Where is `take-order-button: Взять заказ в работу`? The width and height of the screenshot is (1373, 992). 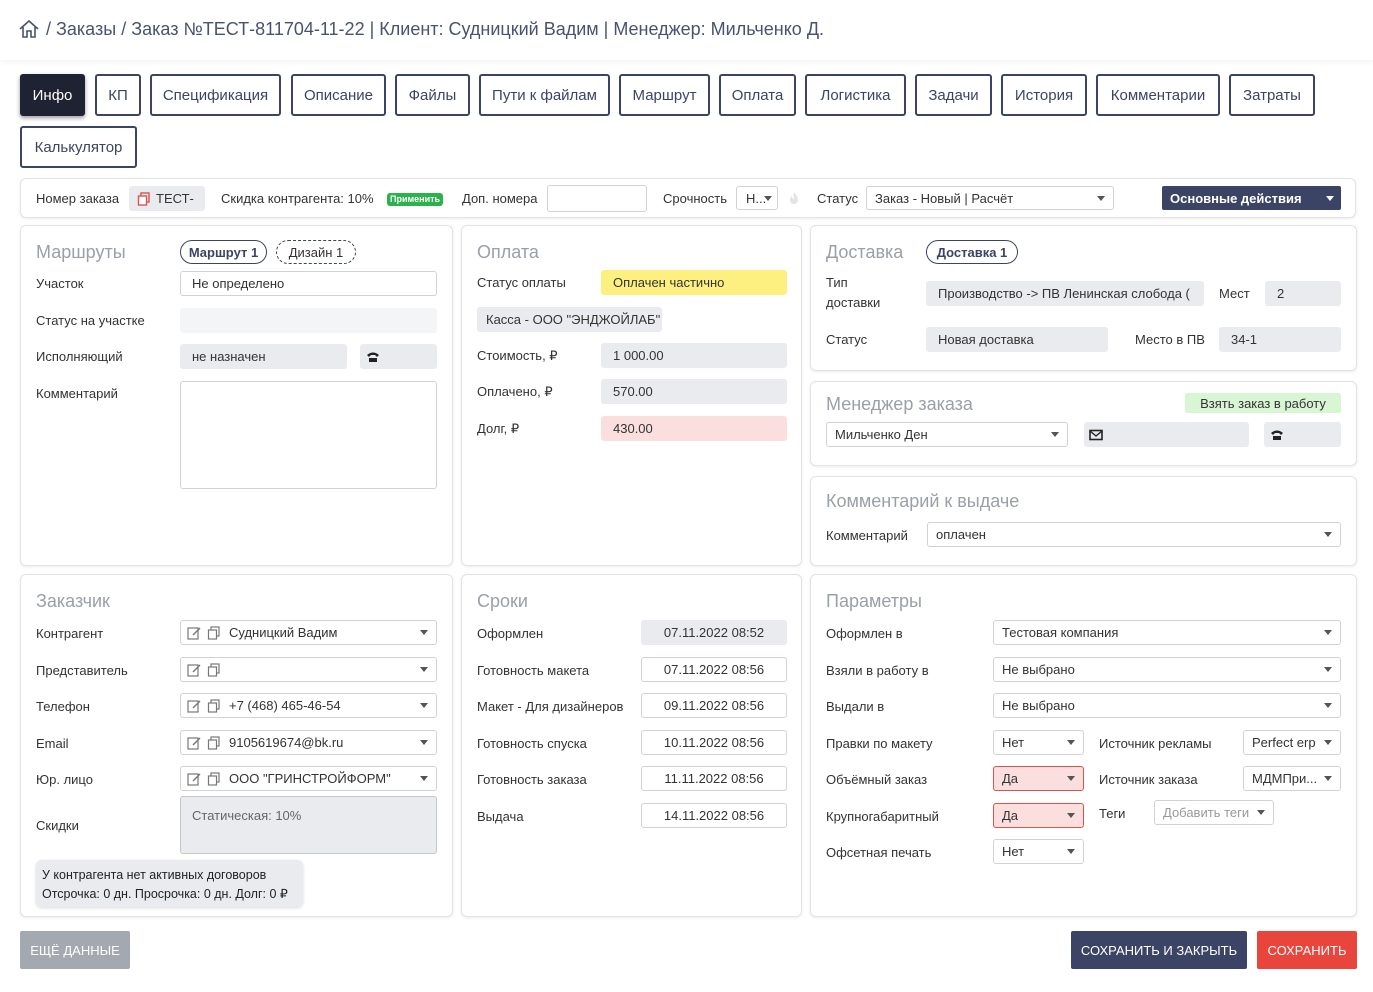 take-order-button: Взять заказ в работу is located at coordinates (1263, 403).